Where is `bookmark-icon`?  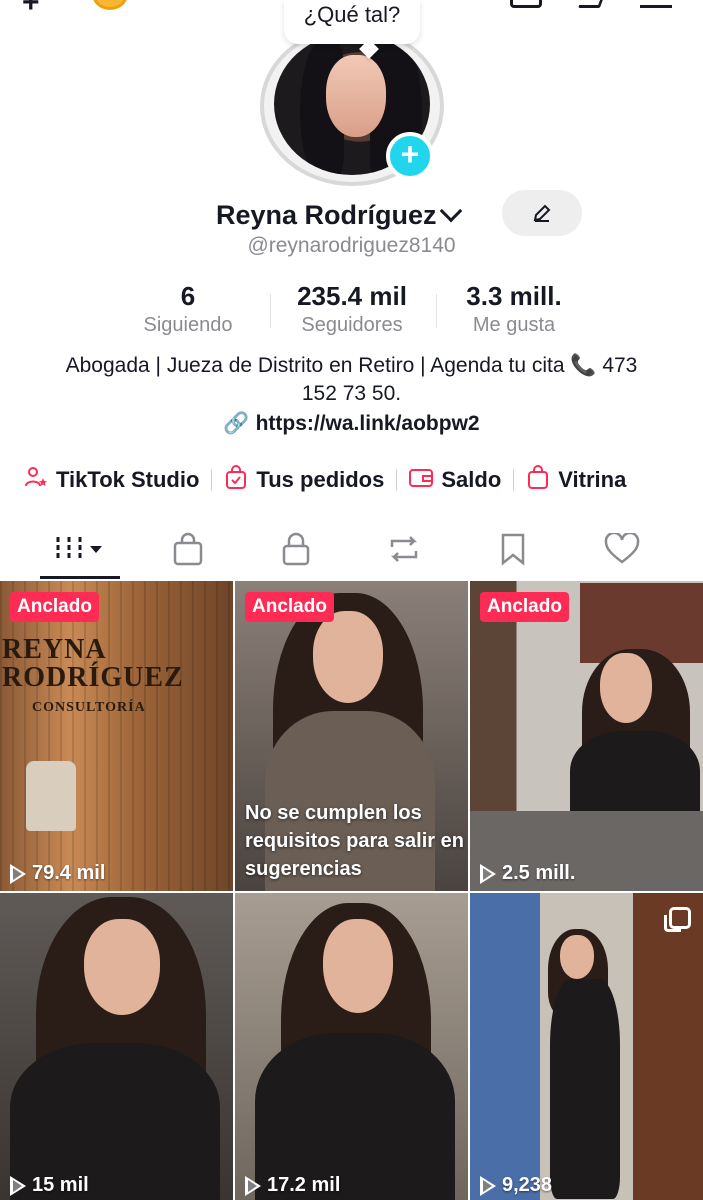
bookmark-icon is located at coordinates (513, 549).